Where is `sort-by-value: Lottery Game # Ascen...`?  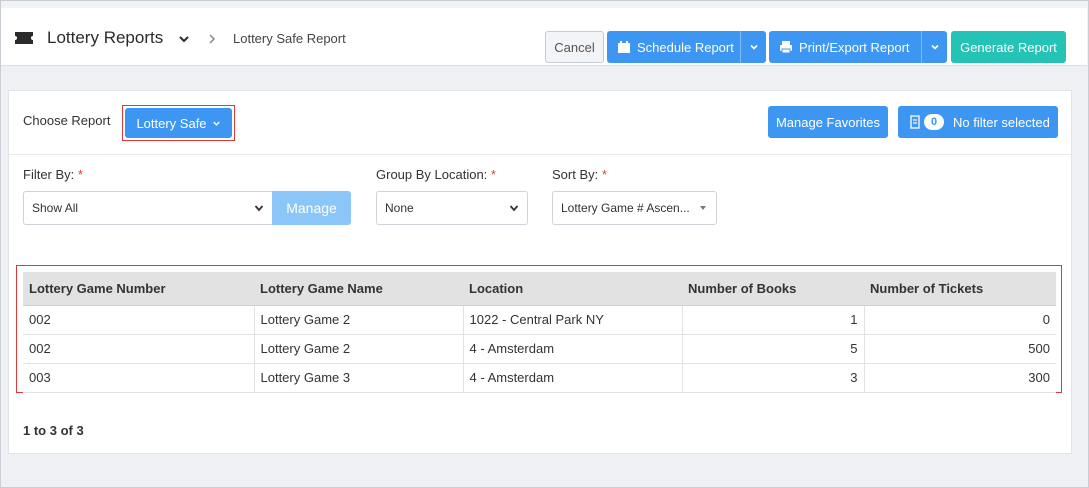 sort-by-value: Lottery Game # Ascen... is located at coordinates (625, 208).